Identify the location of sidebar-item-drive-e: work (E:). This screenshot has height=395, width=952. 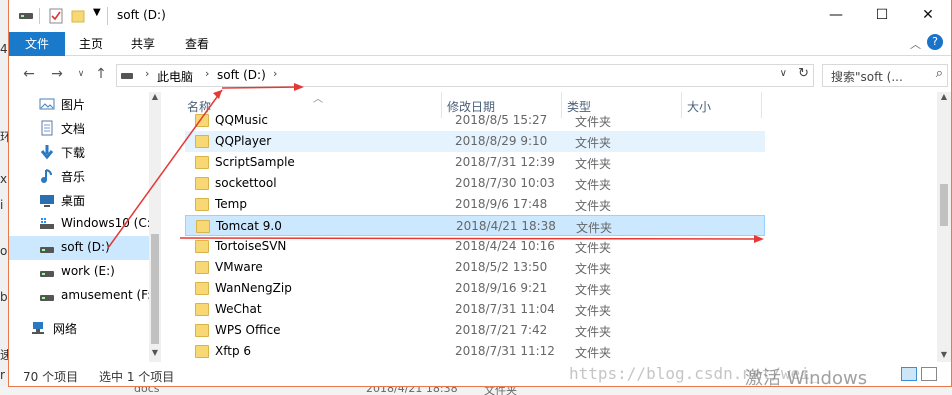
(79, 272).